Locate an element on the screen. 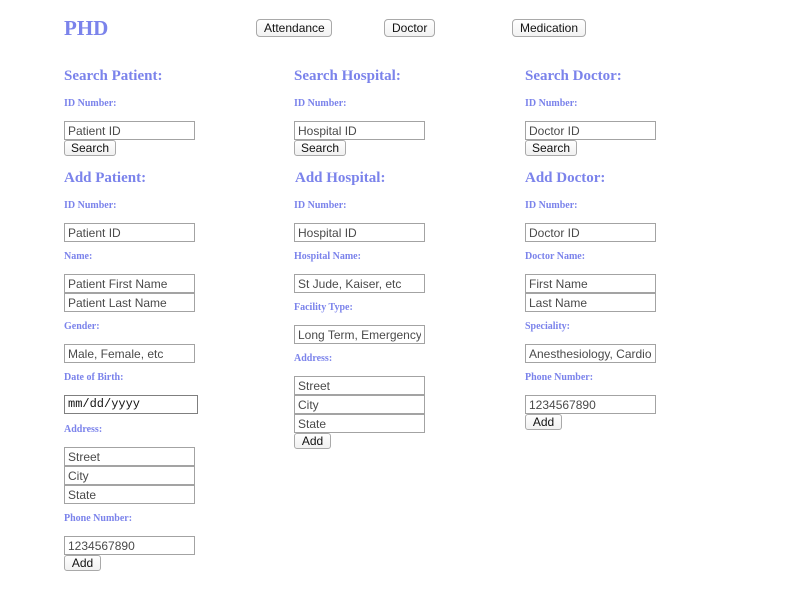 The width and height of the screenshot is (787, 615). patient-first-name-input is located at coordinates (129, 283).